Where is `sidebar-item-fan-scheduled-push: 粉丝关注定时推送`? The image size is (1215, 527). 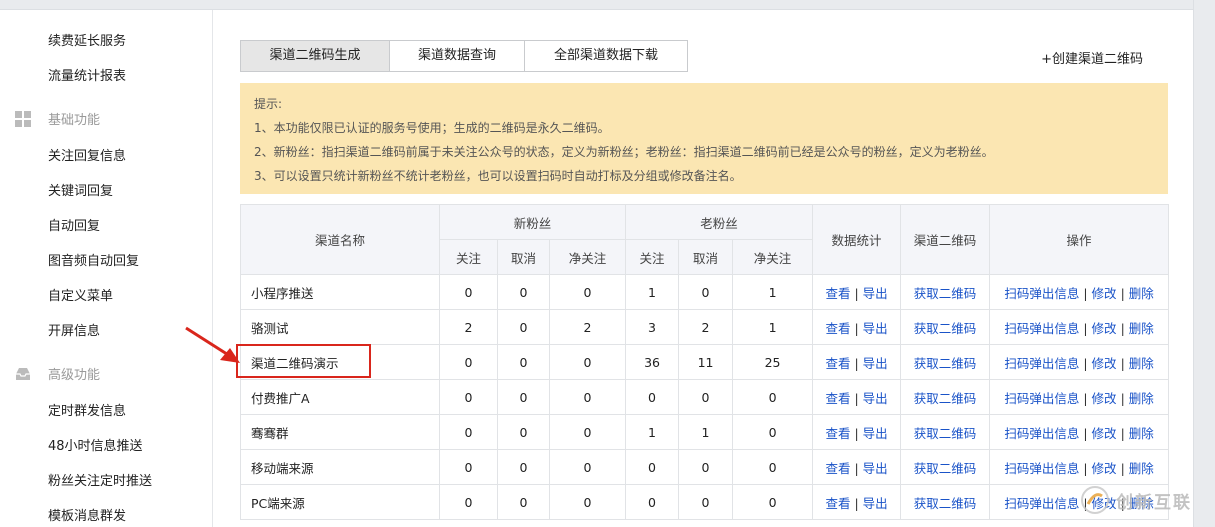
sidebar-item-fan-scheduled-push: 粉丝关注定时推送 is located at coordinates (100, 479).